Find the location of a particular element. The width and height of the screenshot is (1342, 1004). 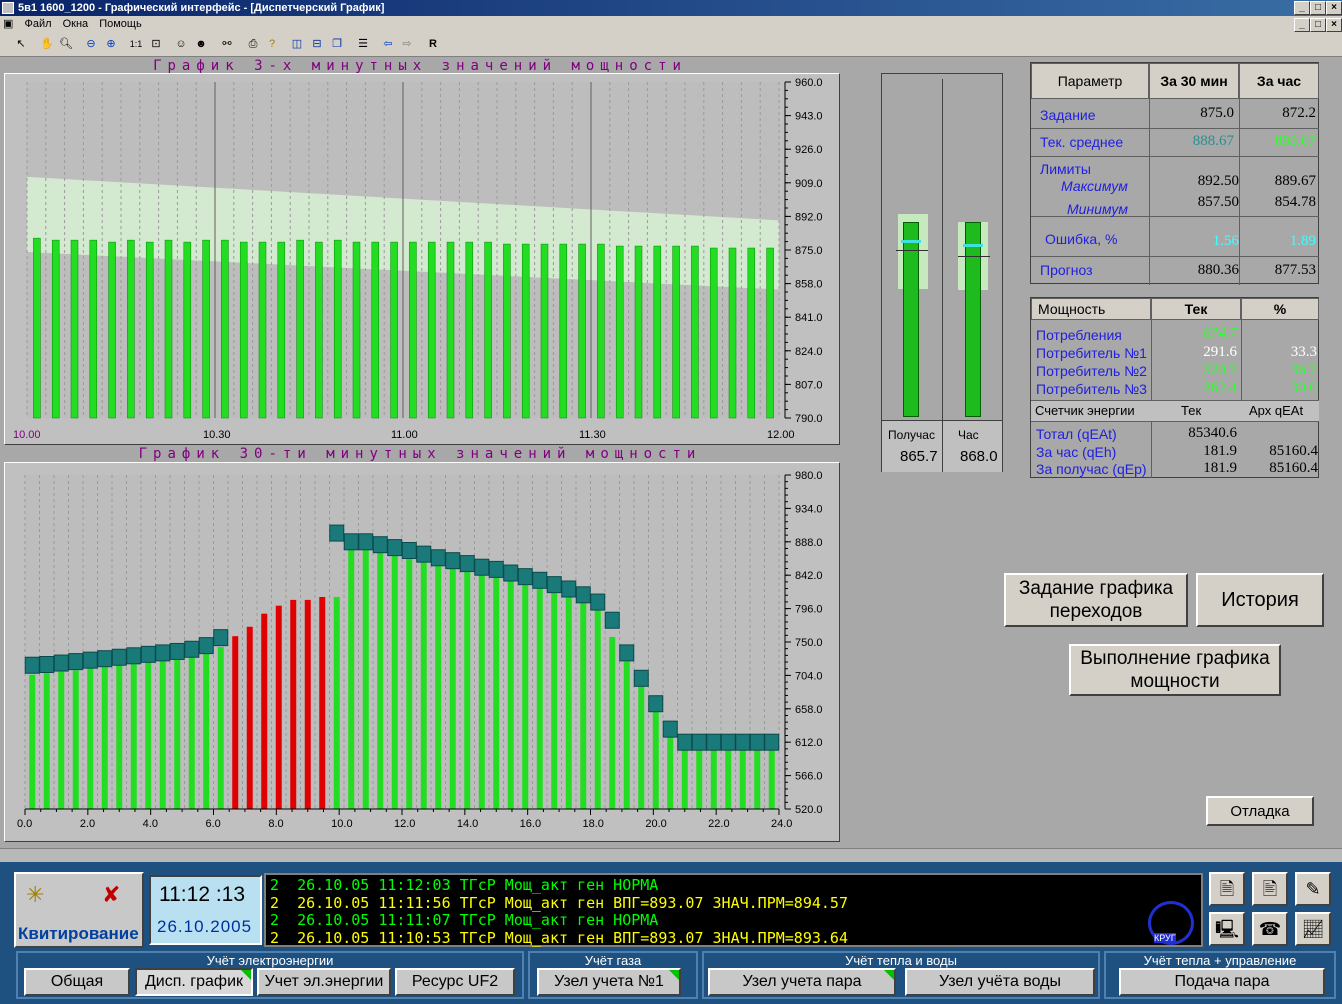

zoom-out-icon: ⊖ is located at coordinates (91, 44).